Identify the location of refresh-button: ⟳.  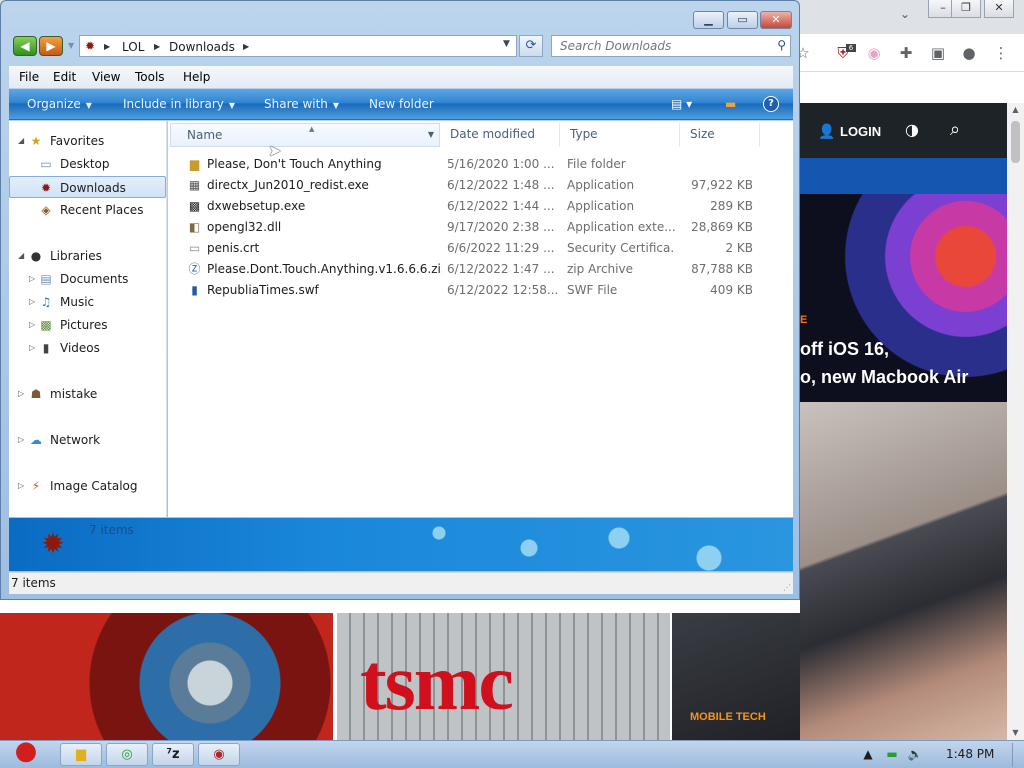
(531, 46).